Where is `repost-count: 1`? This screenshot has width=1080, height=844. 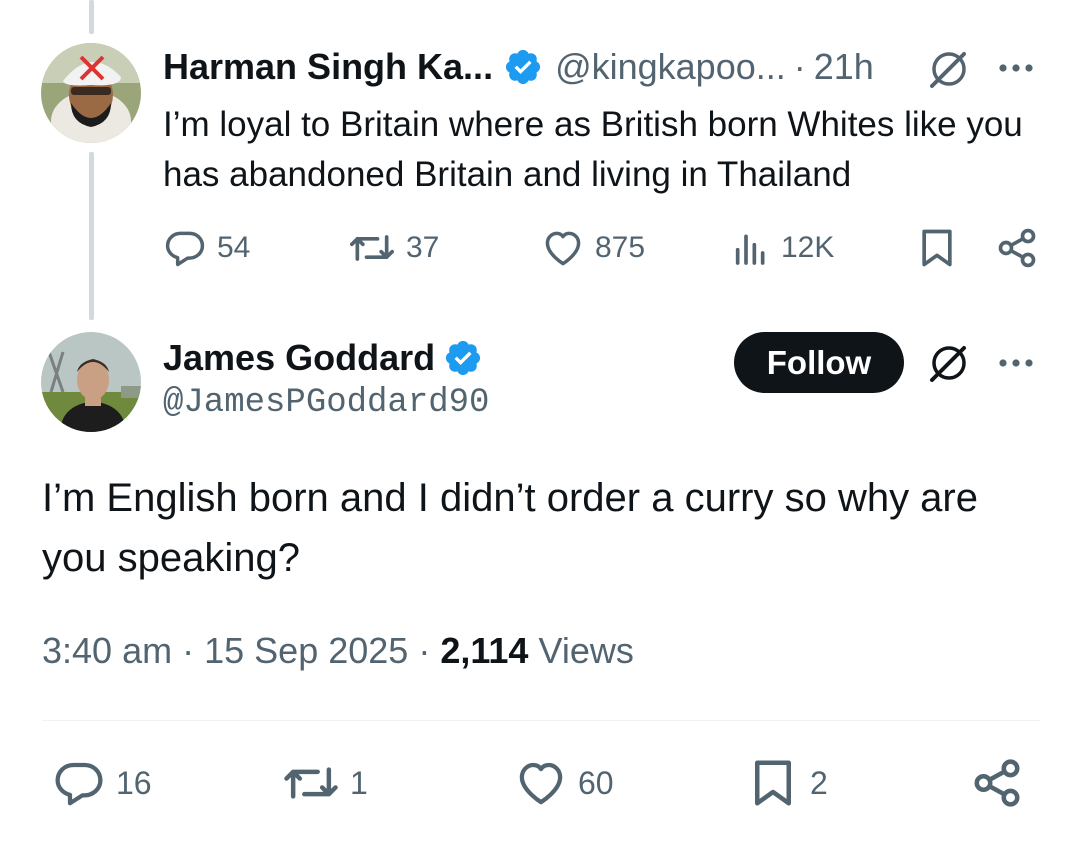
repost-count: 1 is located at coordinates (359, 782).